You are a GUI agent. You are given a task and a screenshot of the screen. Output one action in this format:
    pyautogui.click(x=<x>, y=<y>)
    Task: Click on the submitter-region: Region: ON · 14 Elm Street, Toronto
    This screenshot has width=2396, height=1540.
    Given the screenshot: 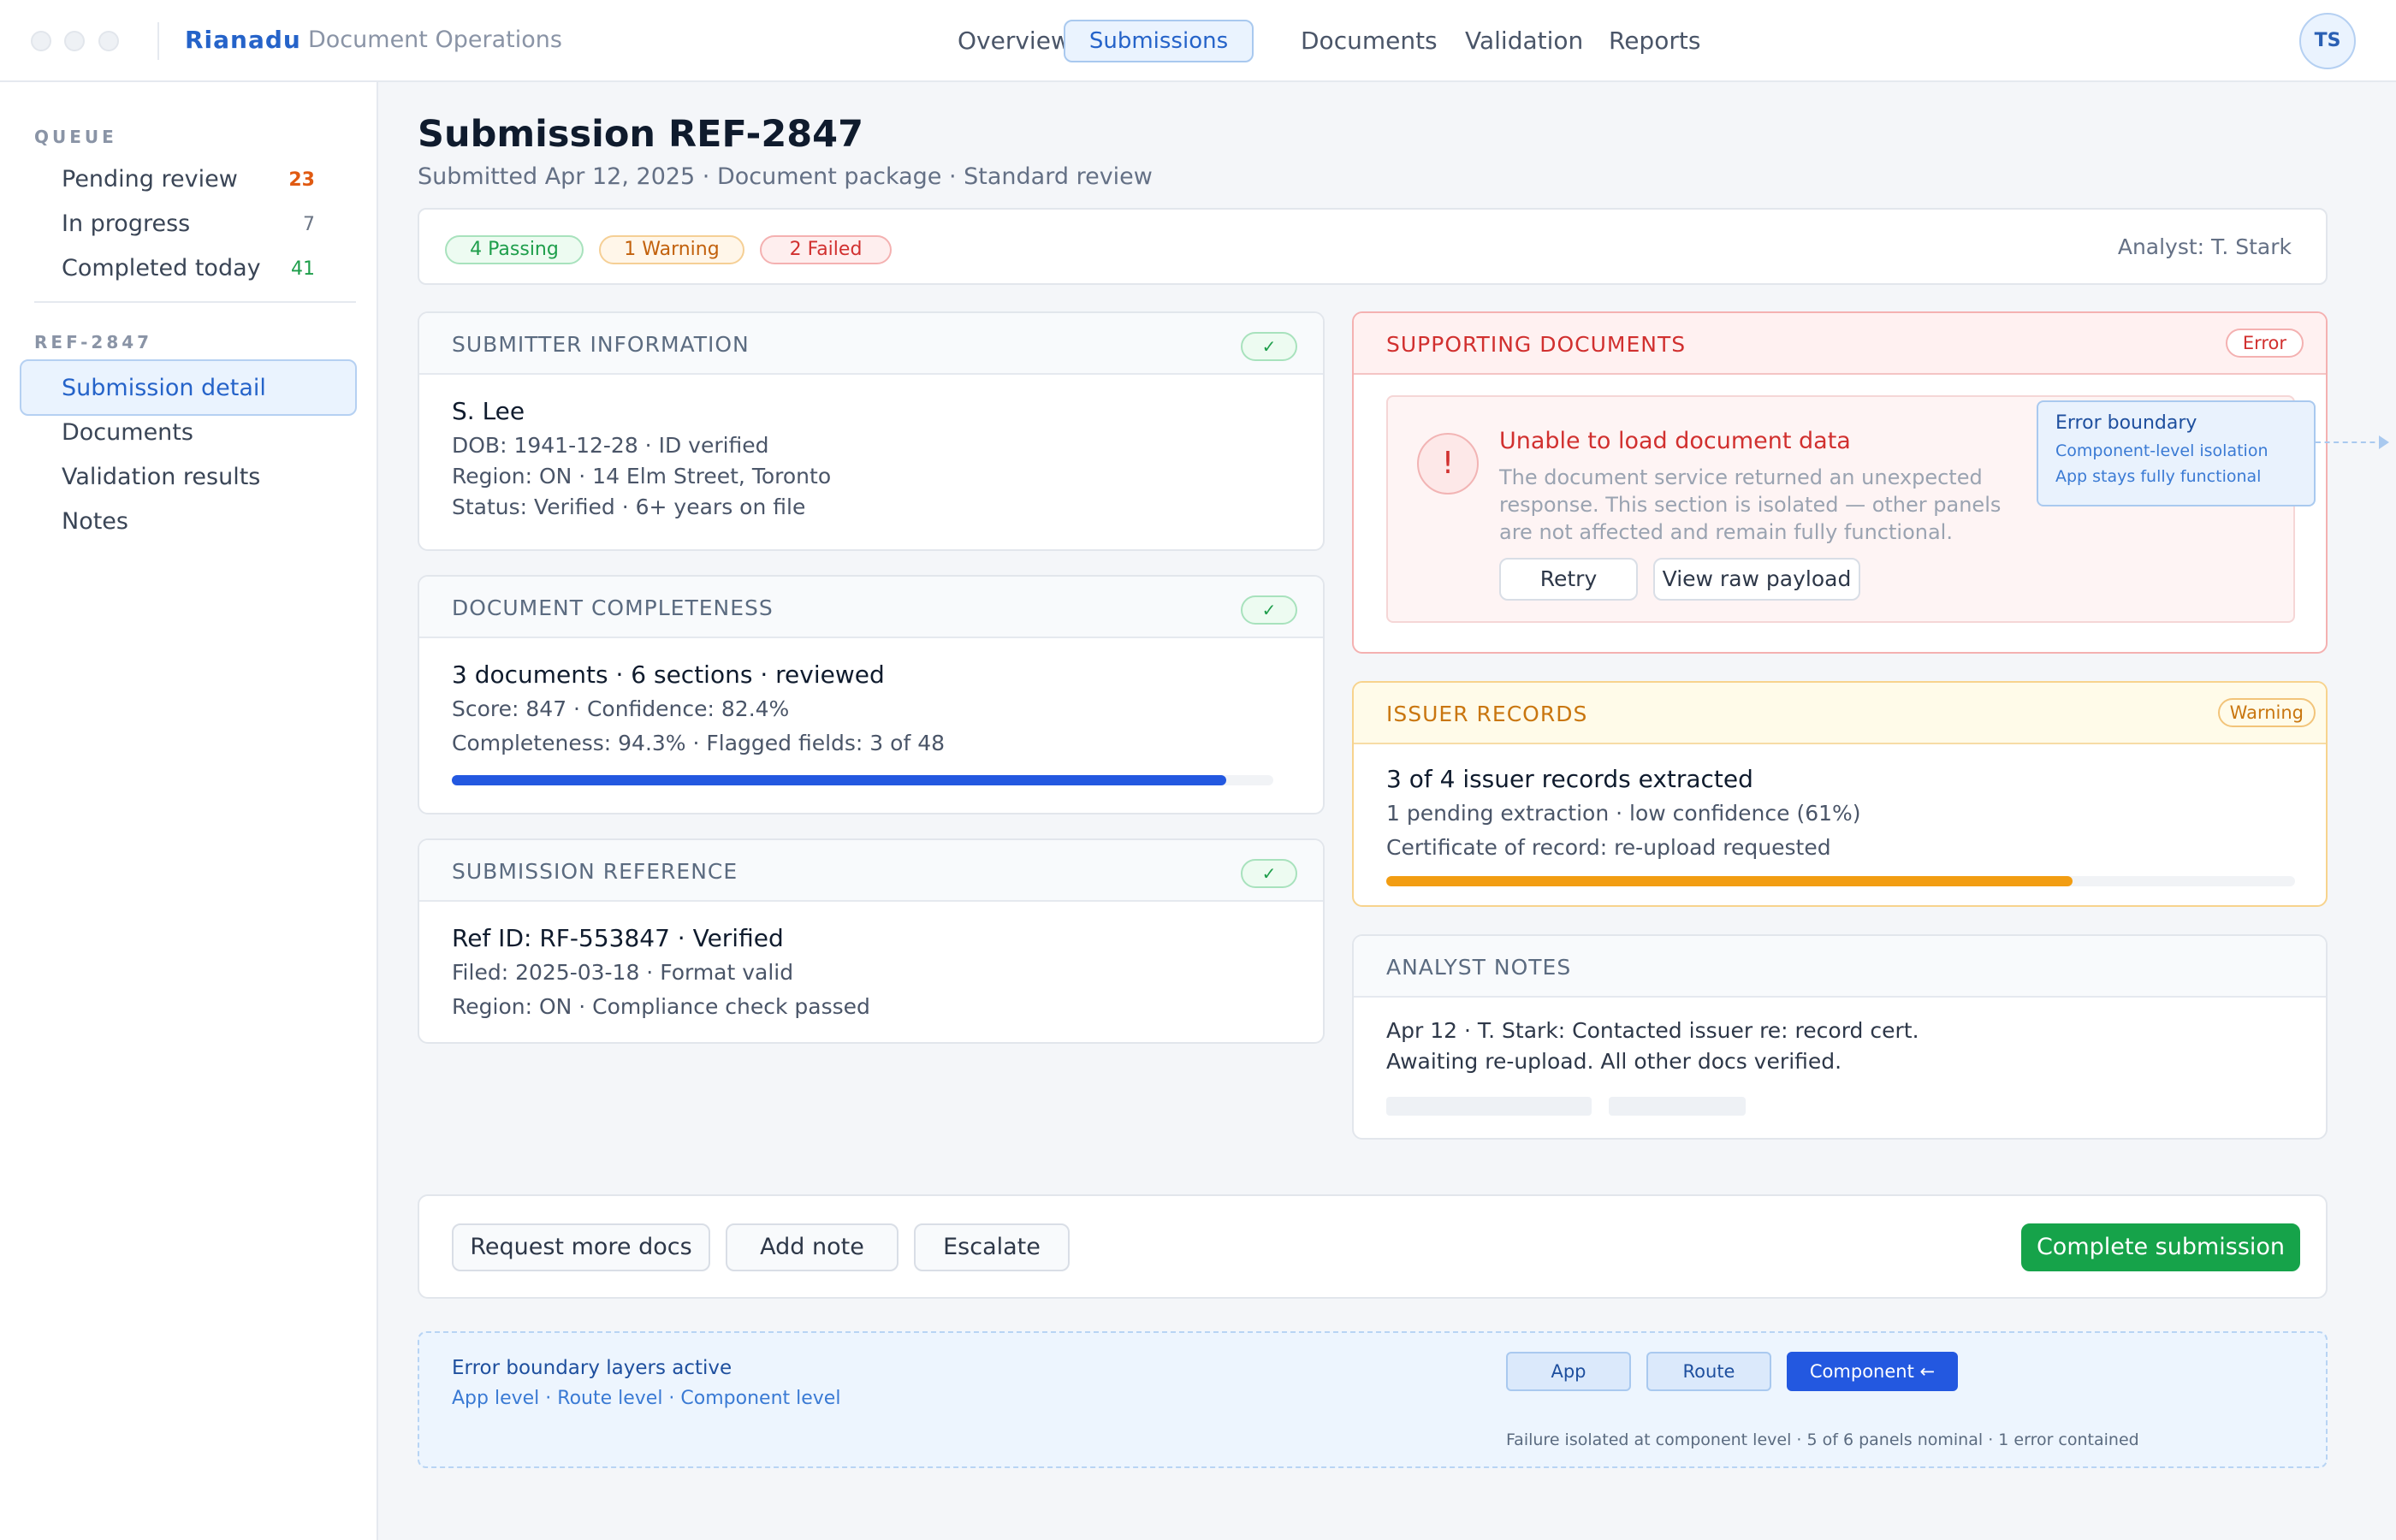 What is the action you would take?
    pyautogui.click(x=642, y=476)
    